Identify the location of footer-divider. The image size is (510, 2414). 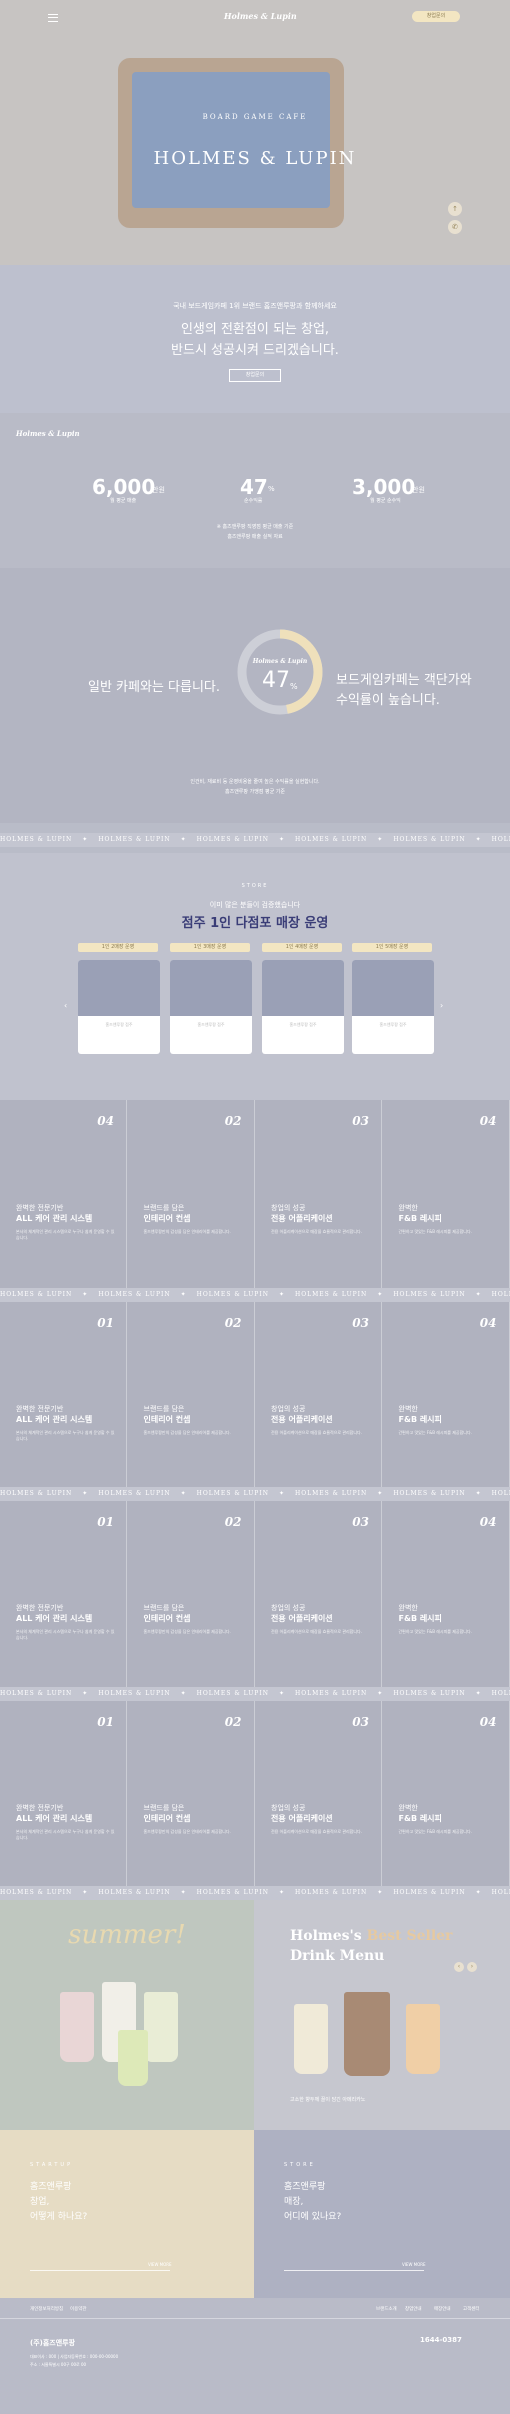
(255, 2318).